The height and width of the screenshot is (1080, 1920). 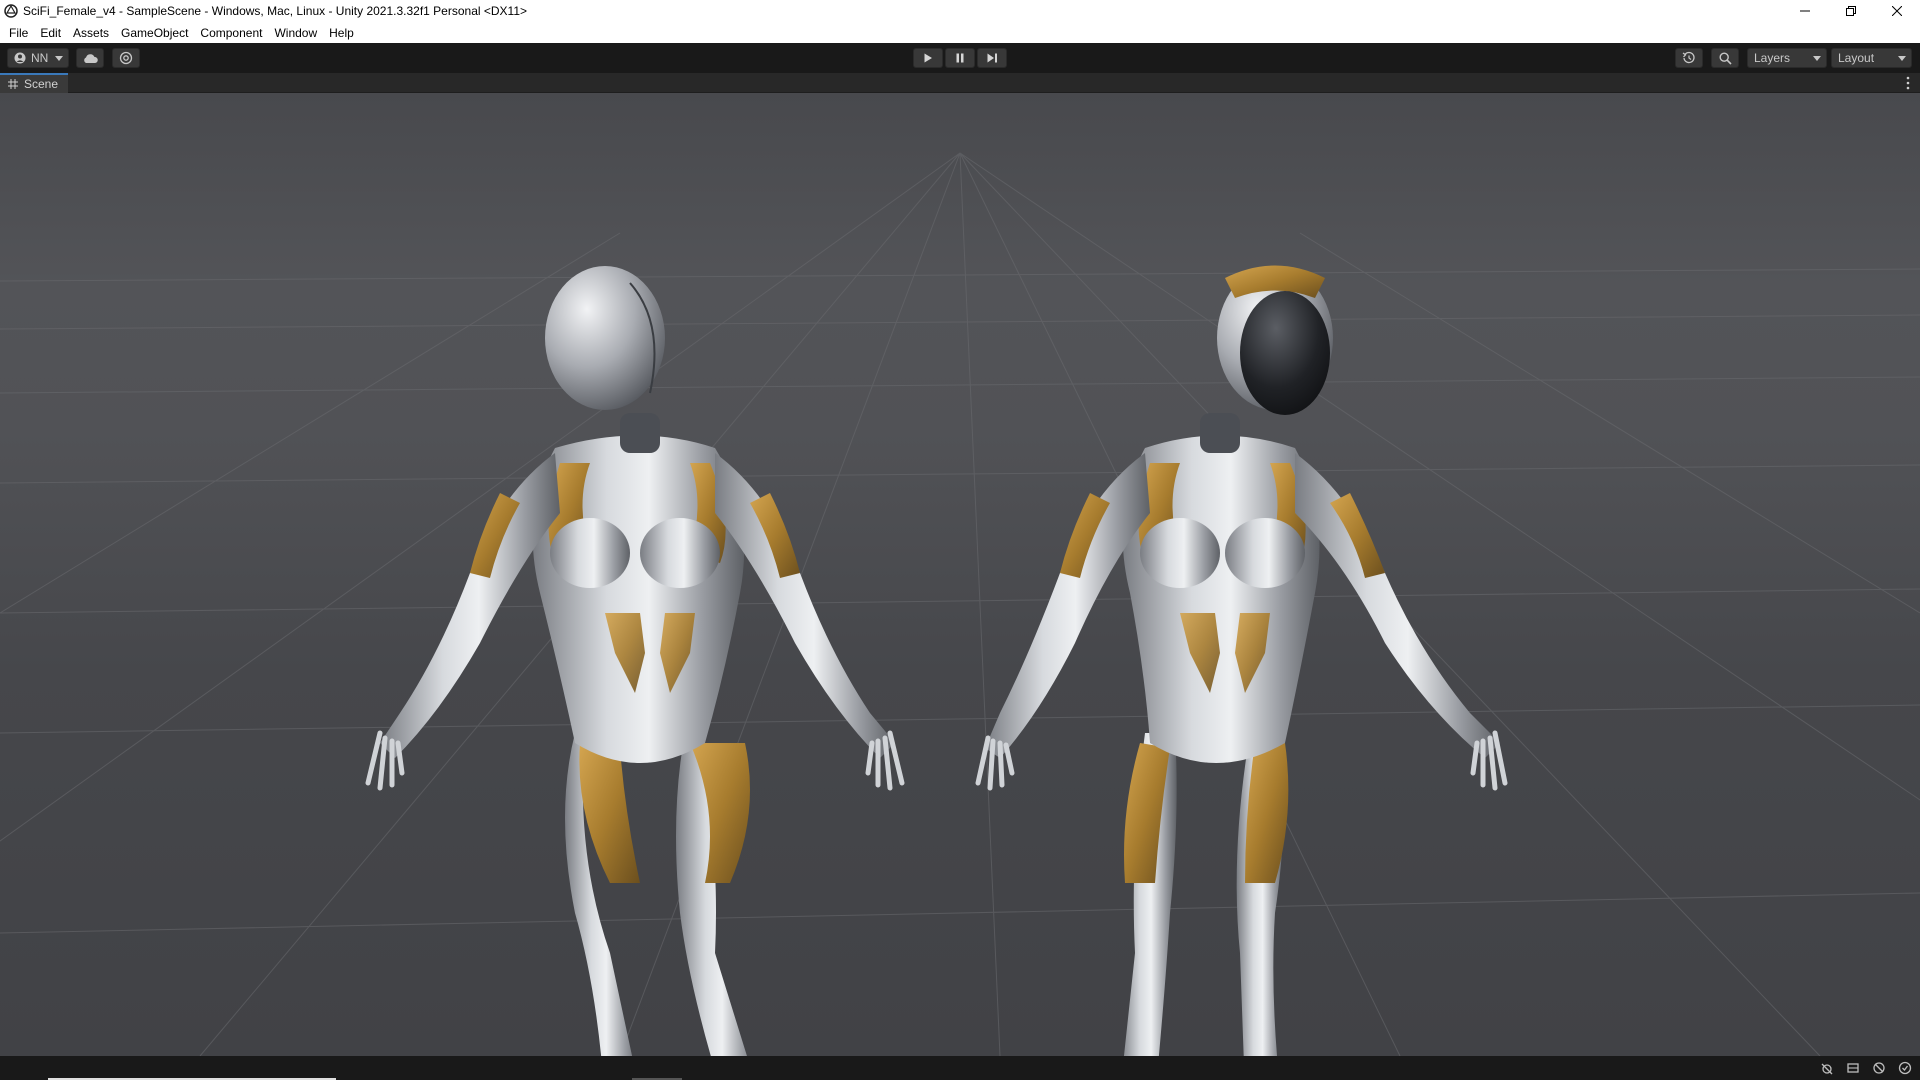 I want to click on account-icon, so click(x=20, y=58).